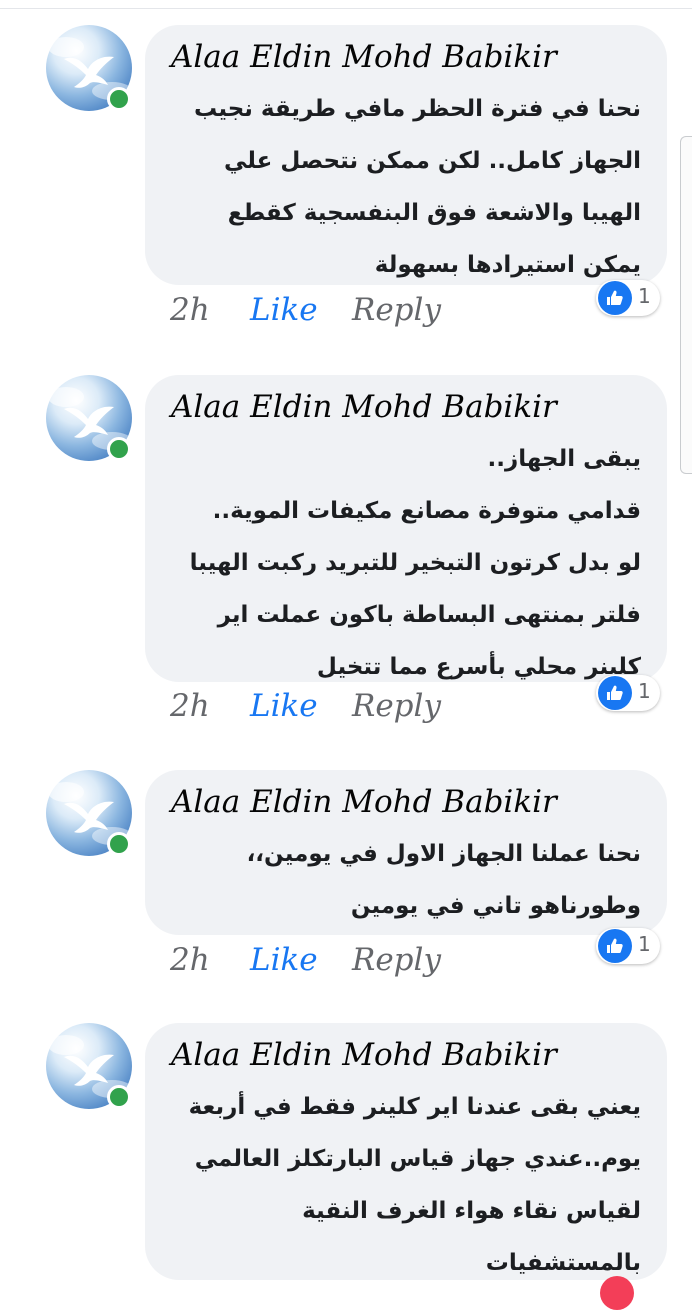 The image size is (692, 1310). Describe the element at coordinates (417, 1159) in the screenshot. I see `comment-line: يوم..عندي جهاز قياس البارتكلز العالمي` at that location.